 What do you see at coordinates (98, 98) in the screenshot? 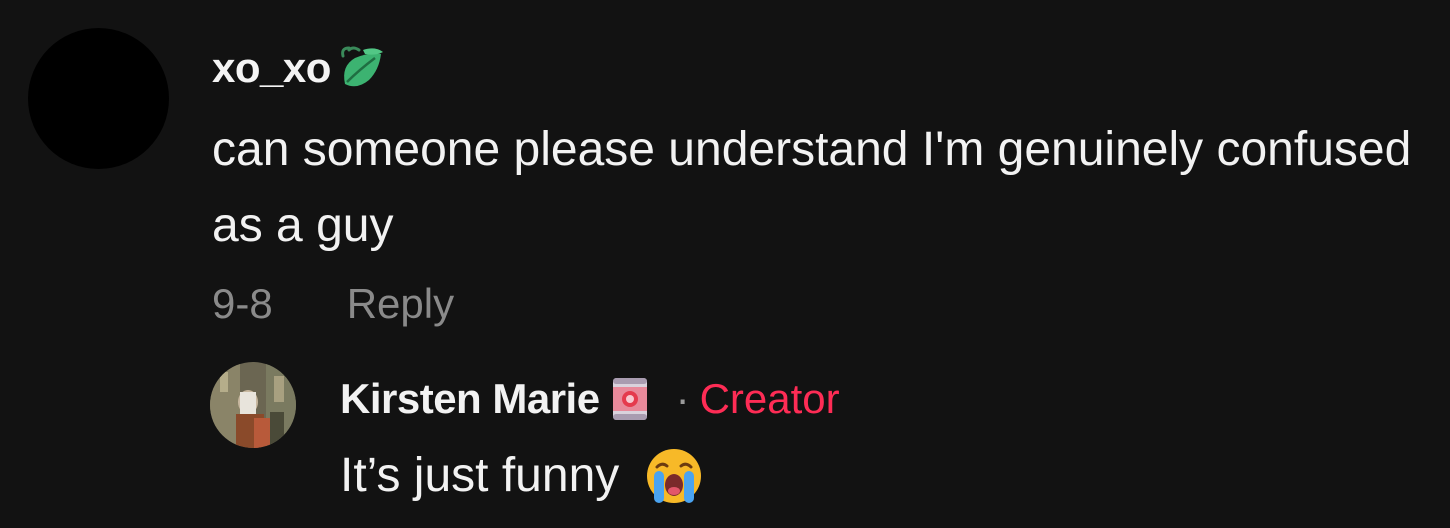
I see `avatar` at bounding box center [98, 98].